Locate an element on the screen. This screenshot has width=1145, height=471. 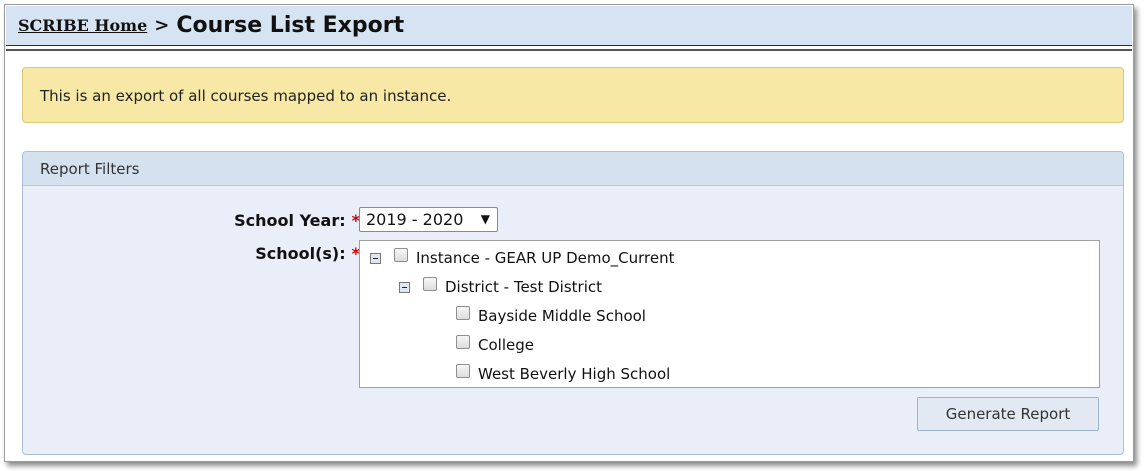
tree-node-district: District - Test District is located at coordinates (500, 287).